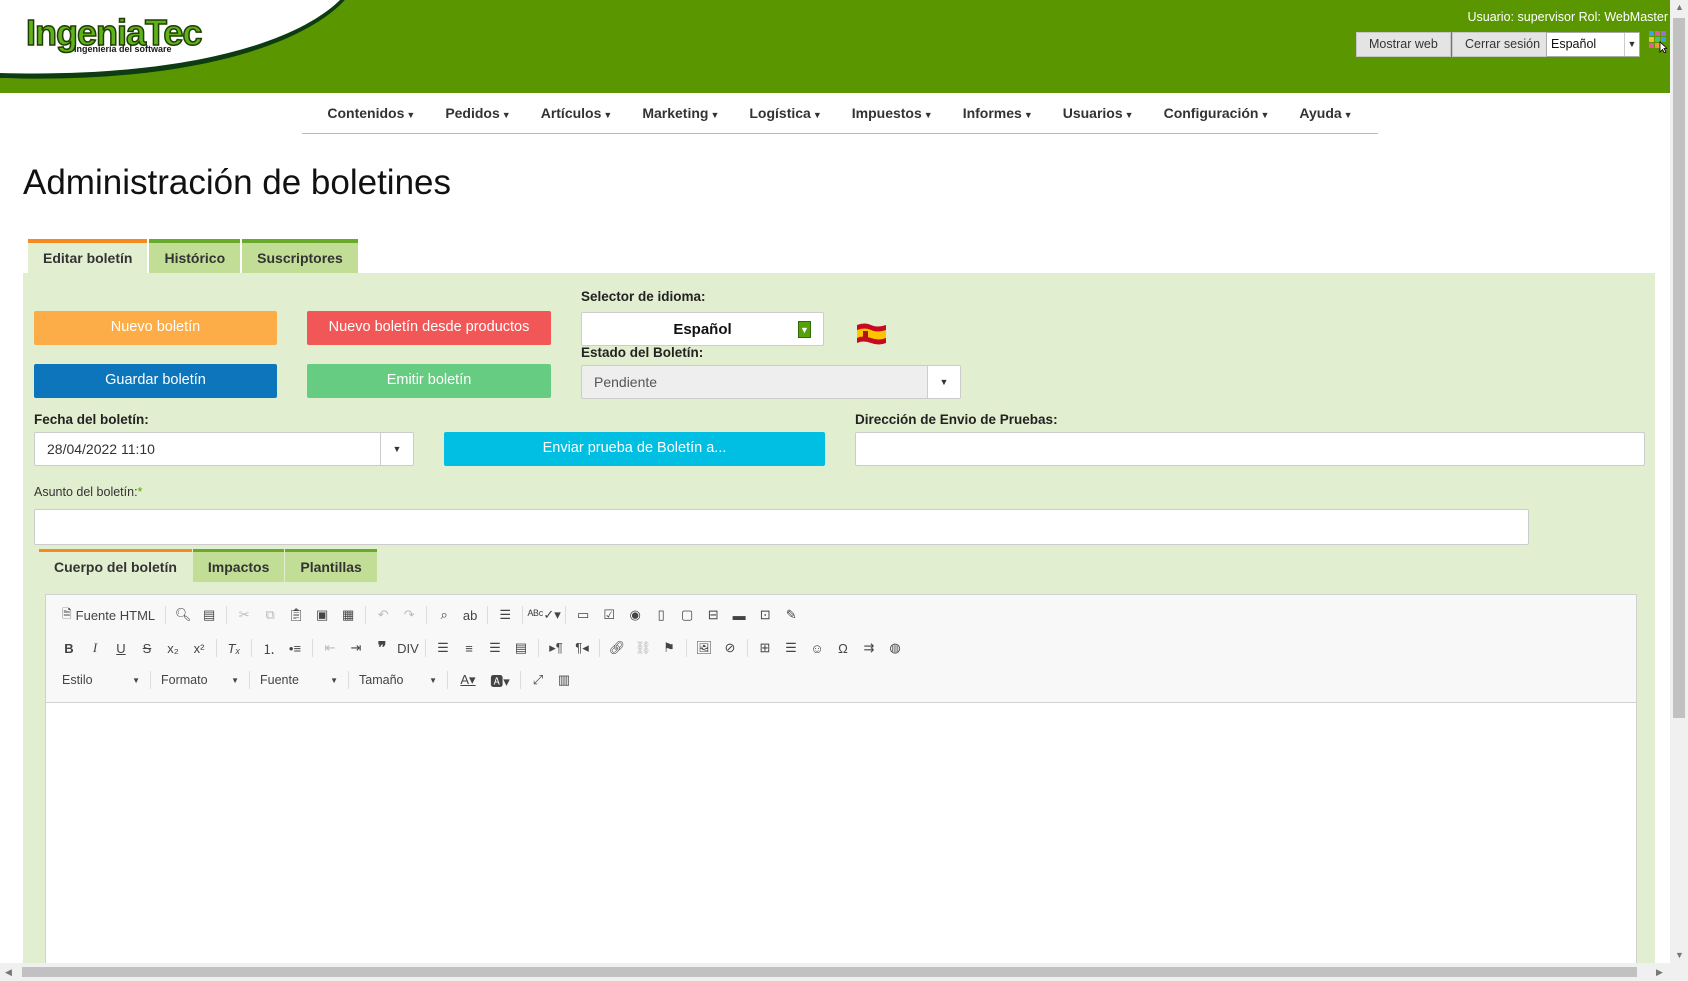 This screenshot has height=981, width=1688. I want to click on textarea-icon: ▢, so click(687, 615).